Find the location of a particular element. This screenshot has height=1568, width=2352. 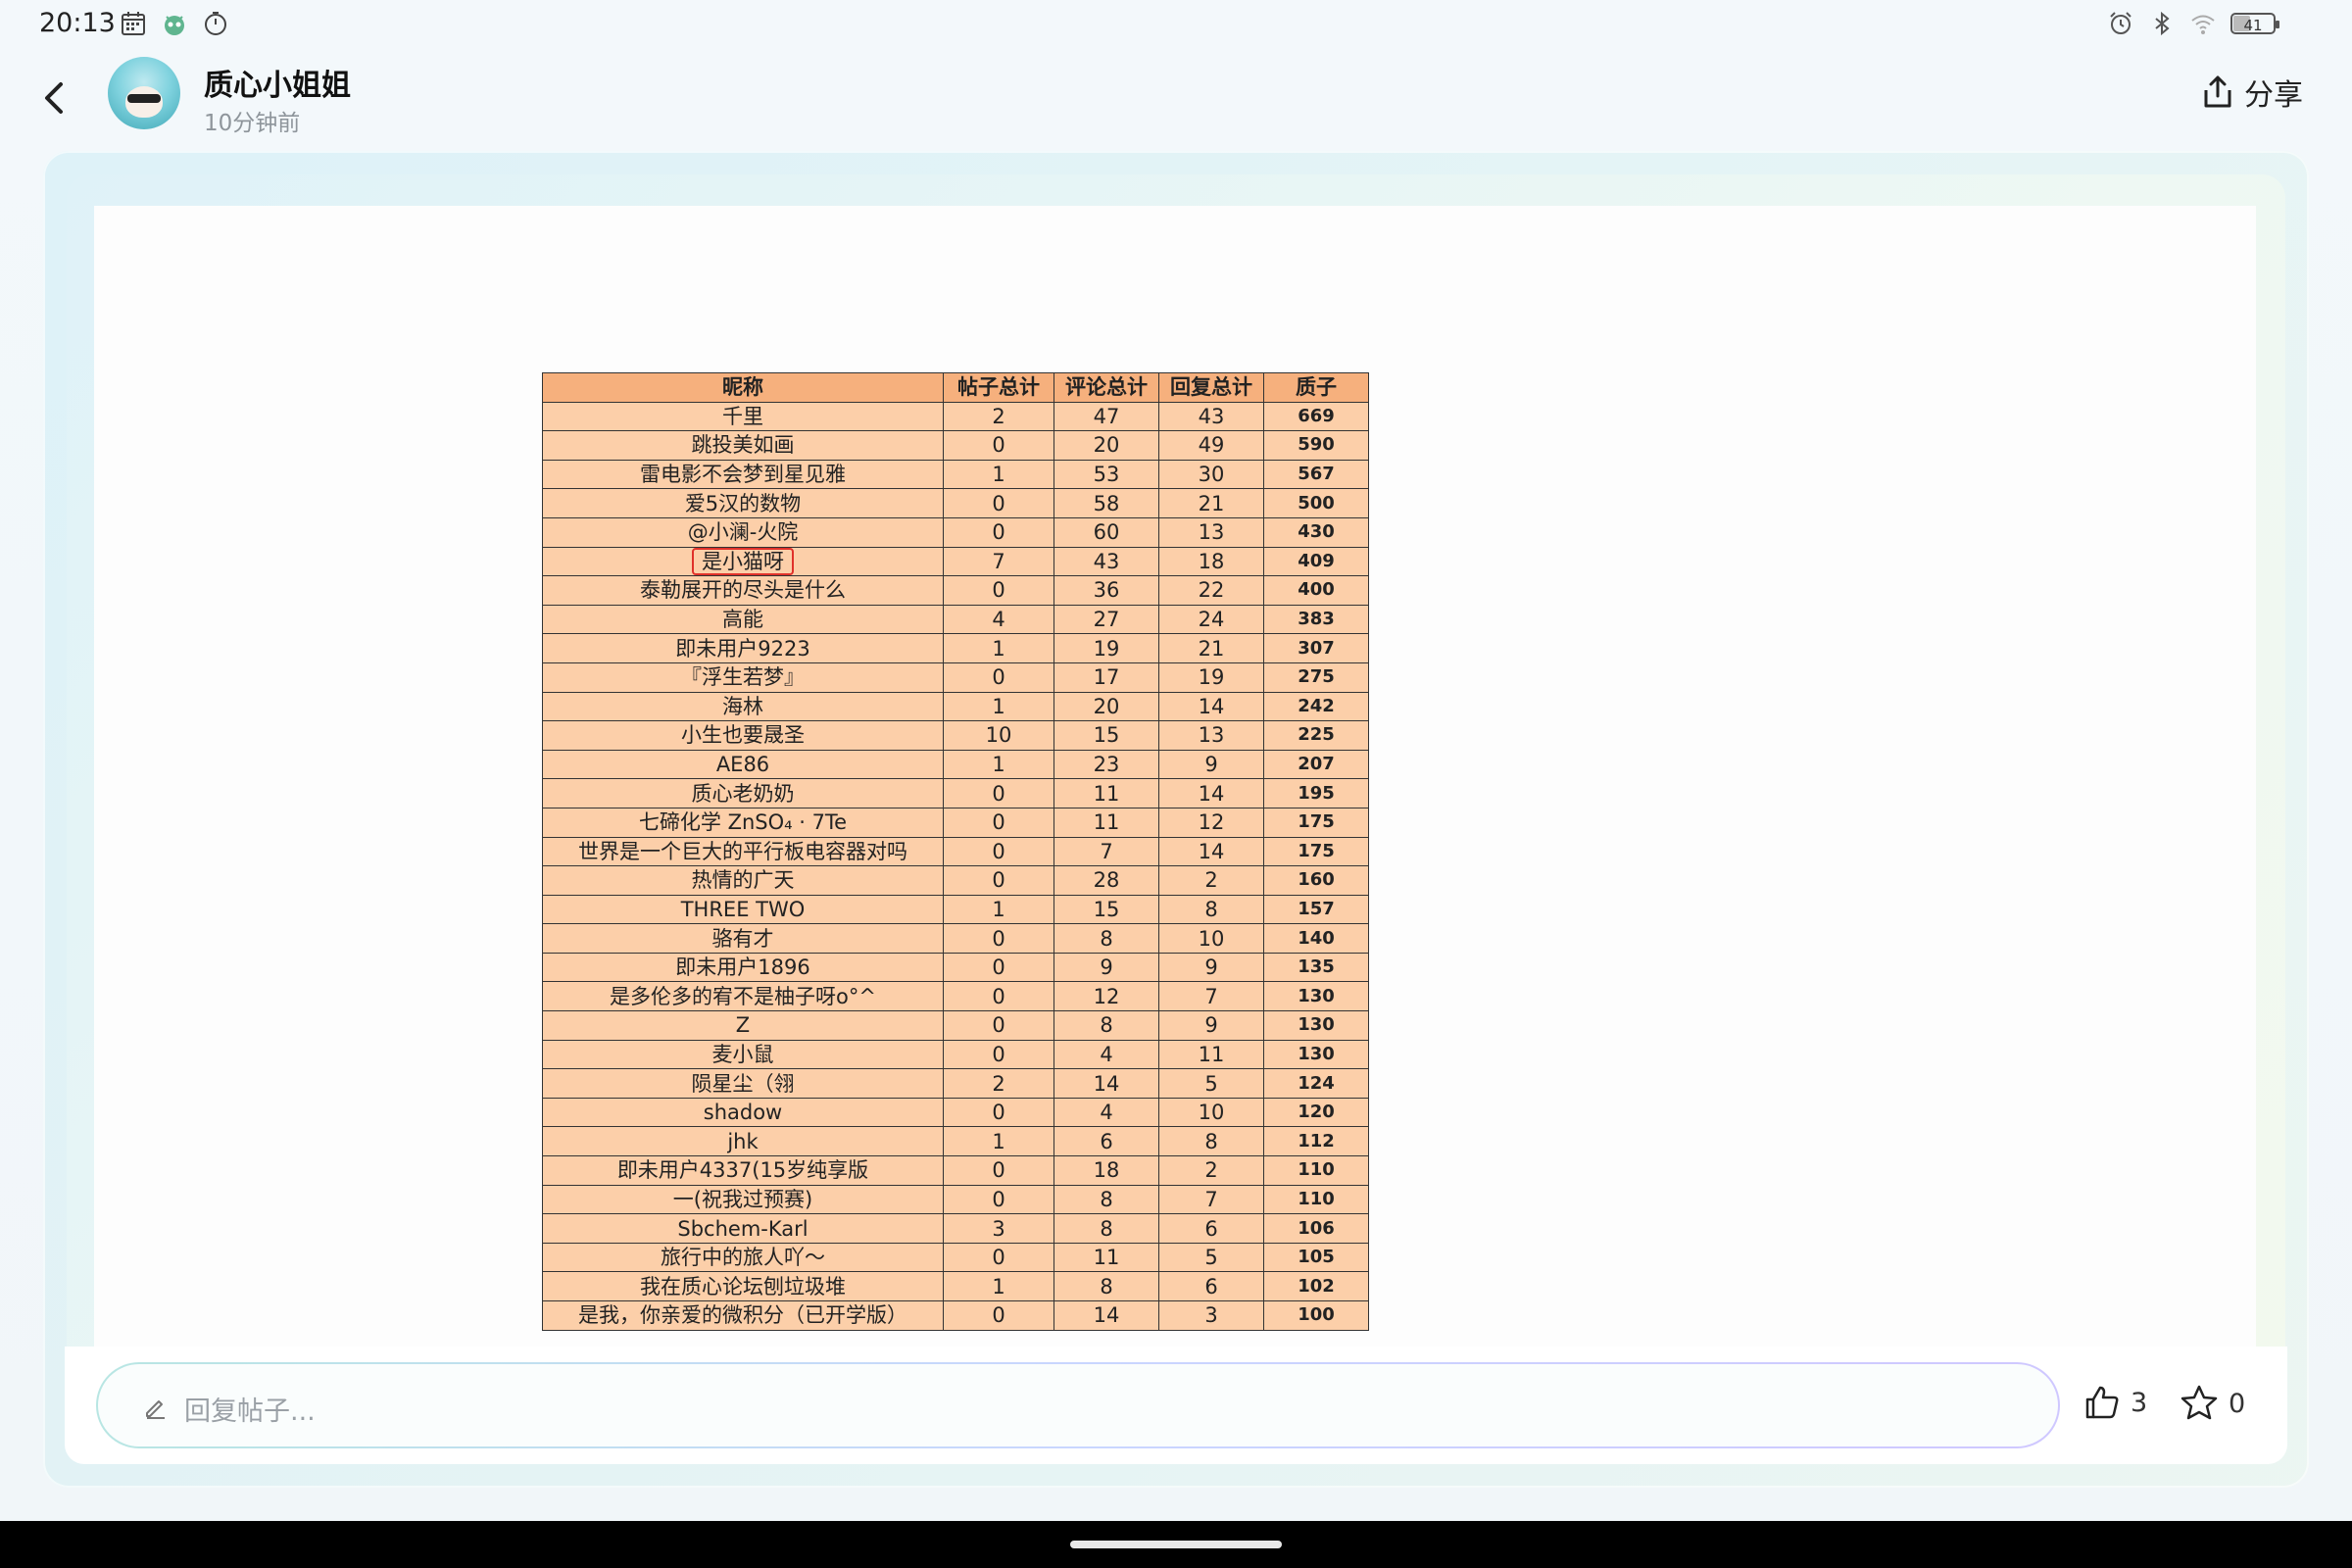

table-header-row: 昵称 帖子总计 评论总计 回复总计 质子 is located at coordinates (955, 387).